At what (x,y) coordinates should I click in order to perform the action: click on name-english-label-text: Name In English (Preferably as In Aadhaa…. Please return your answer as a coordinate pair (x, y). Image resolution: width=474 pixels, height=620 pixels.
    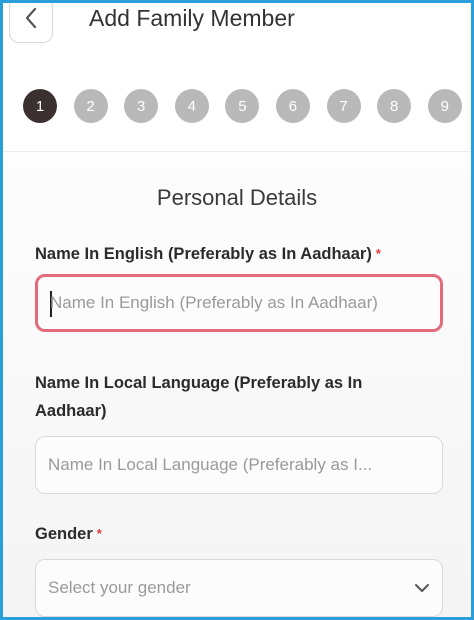
    Looking at the image, I should click on (203, 254).